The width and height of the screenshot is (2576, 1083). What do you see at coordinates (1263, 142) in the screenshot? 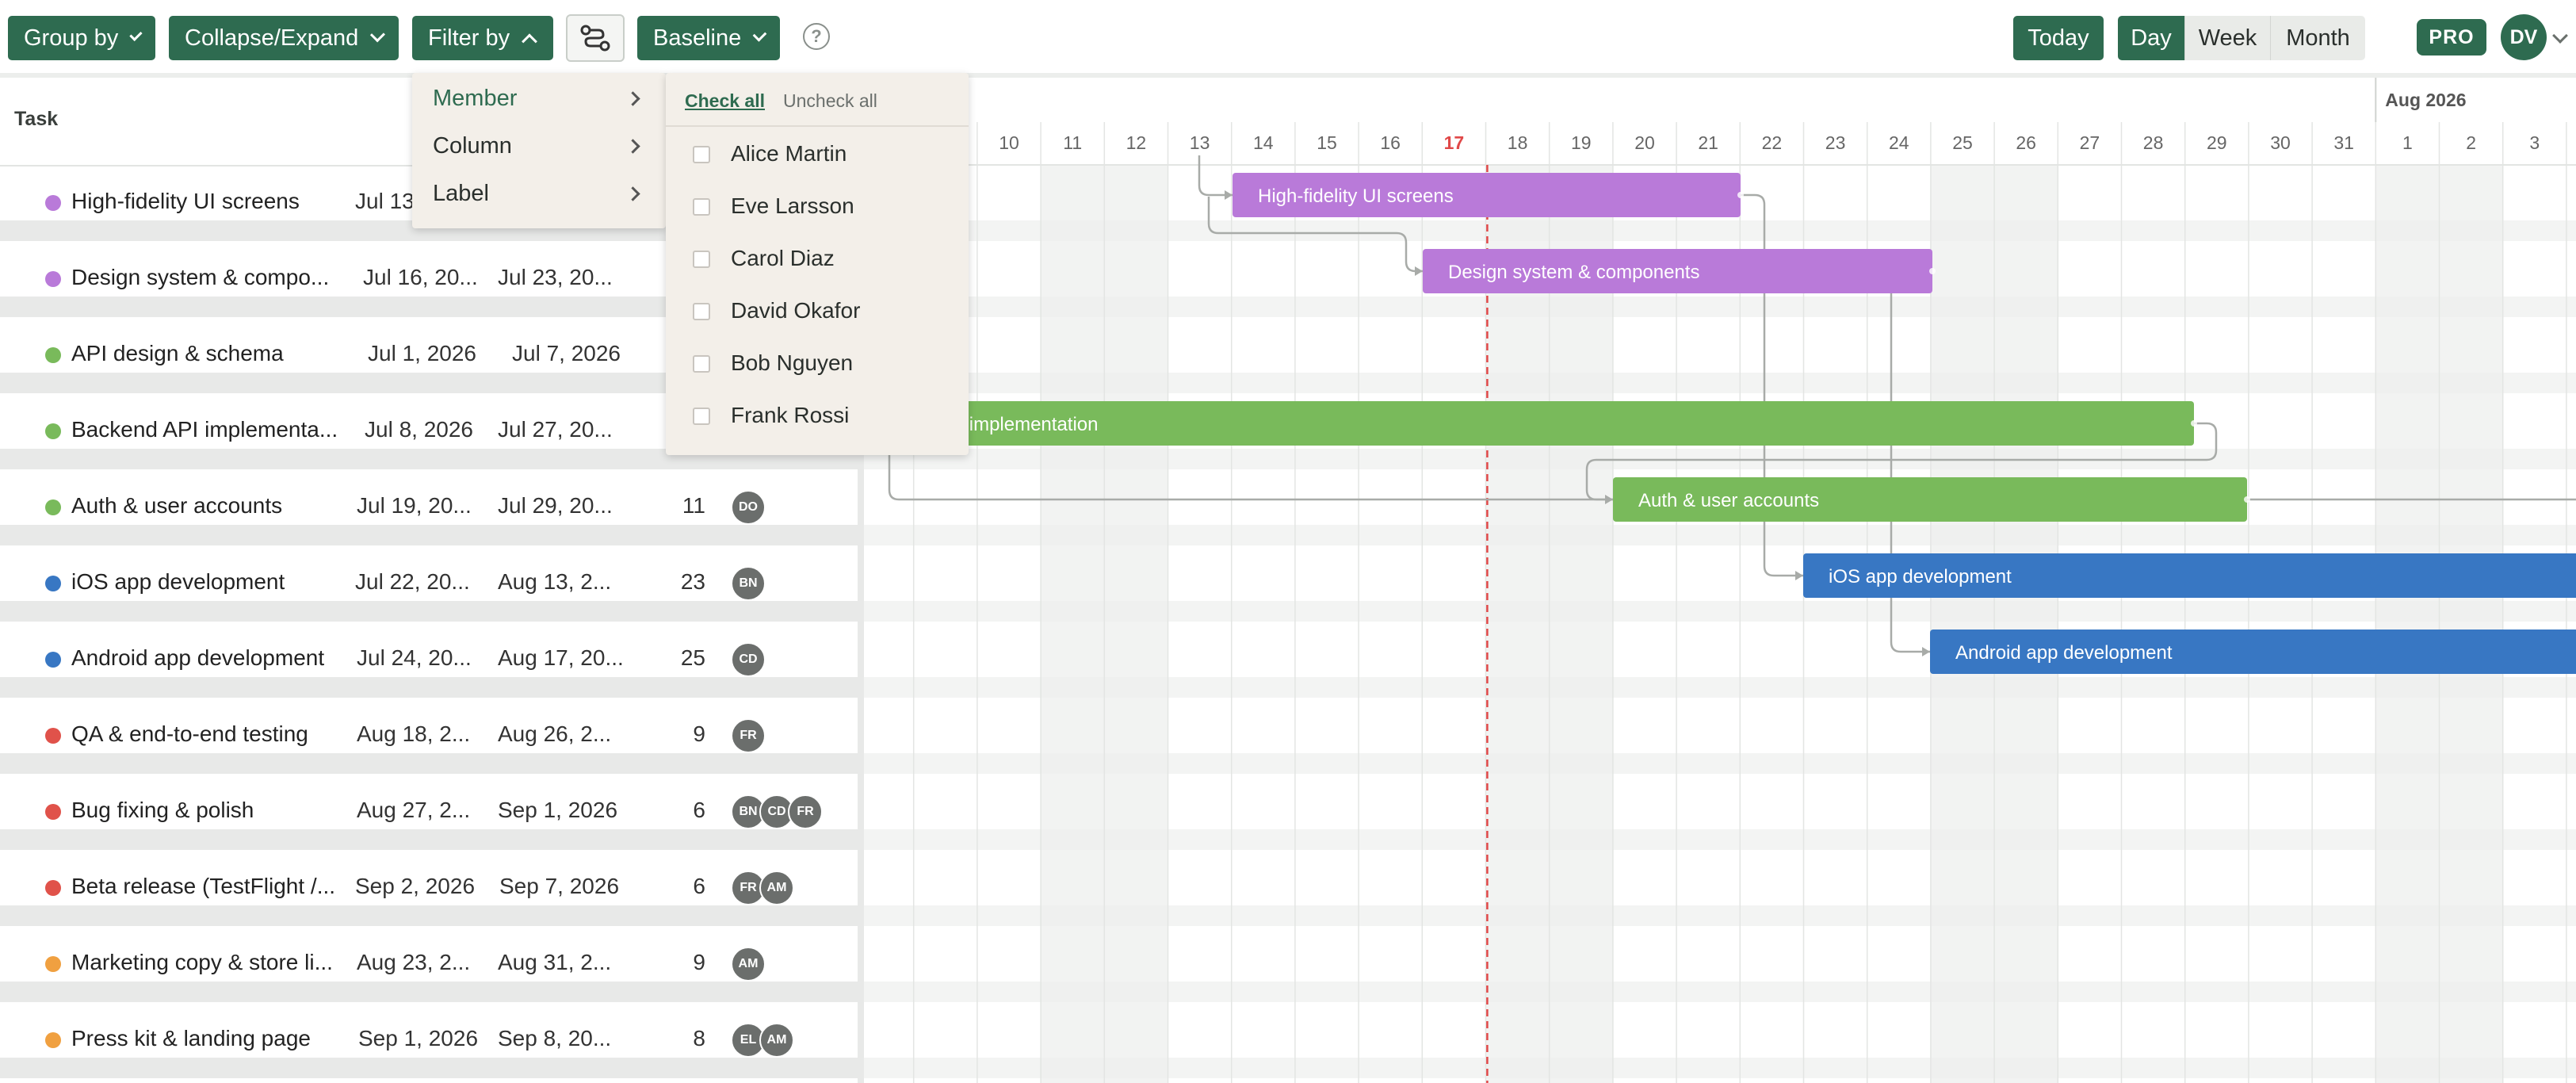
I see `day-label: 14` at bounding box center [1263, 142].